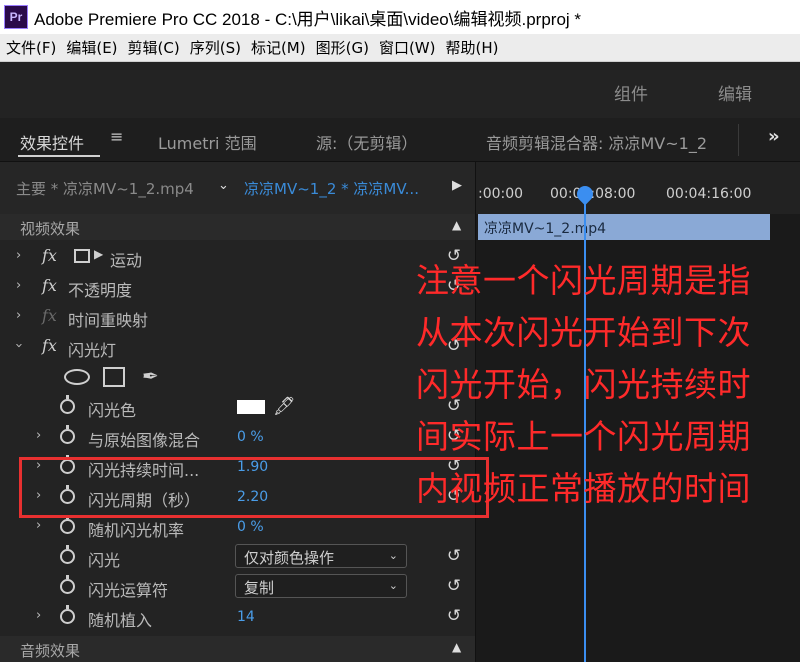 The image size is (800, 662). I want to click on param-name: 随机植入, so click(120, 620).